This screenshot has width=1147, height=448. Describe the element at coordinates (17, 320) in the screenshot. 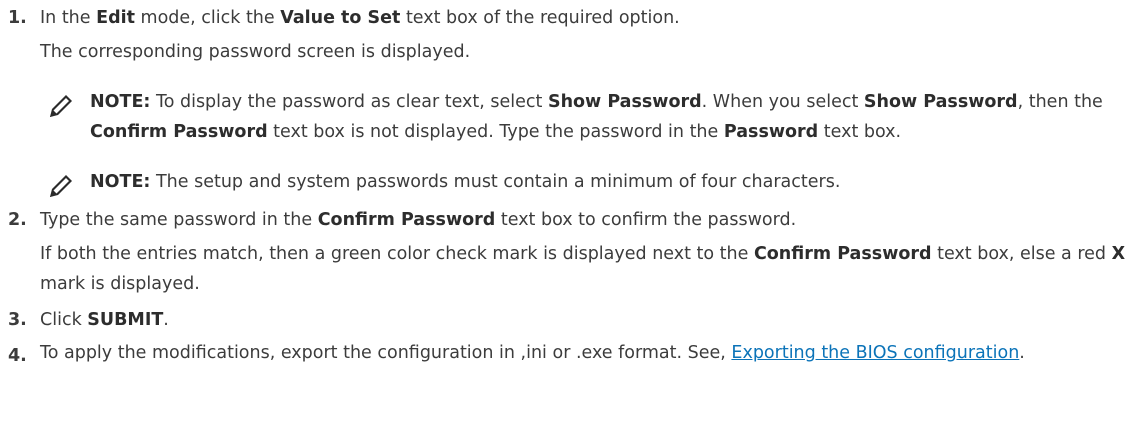

I see `step-number: 3.` at that location.